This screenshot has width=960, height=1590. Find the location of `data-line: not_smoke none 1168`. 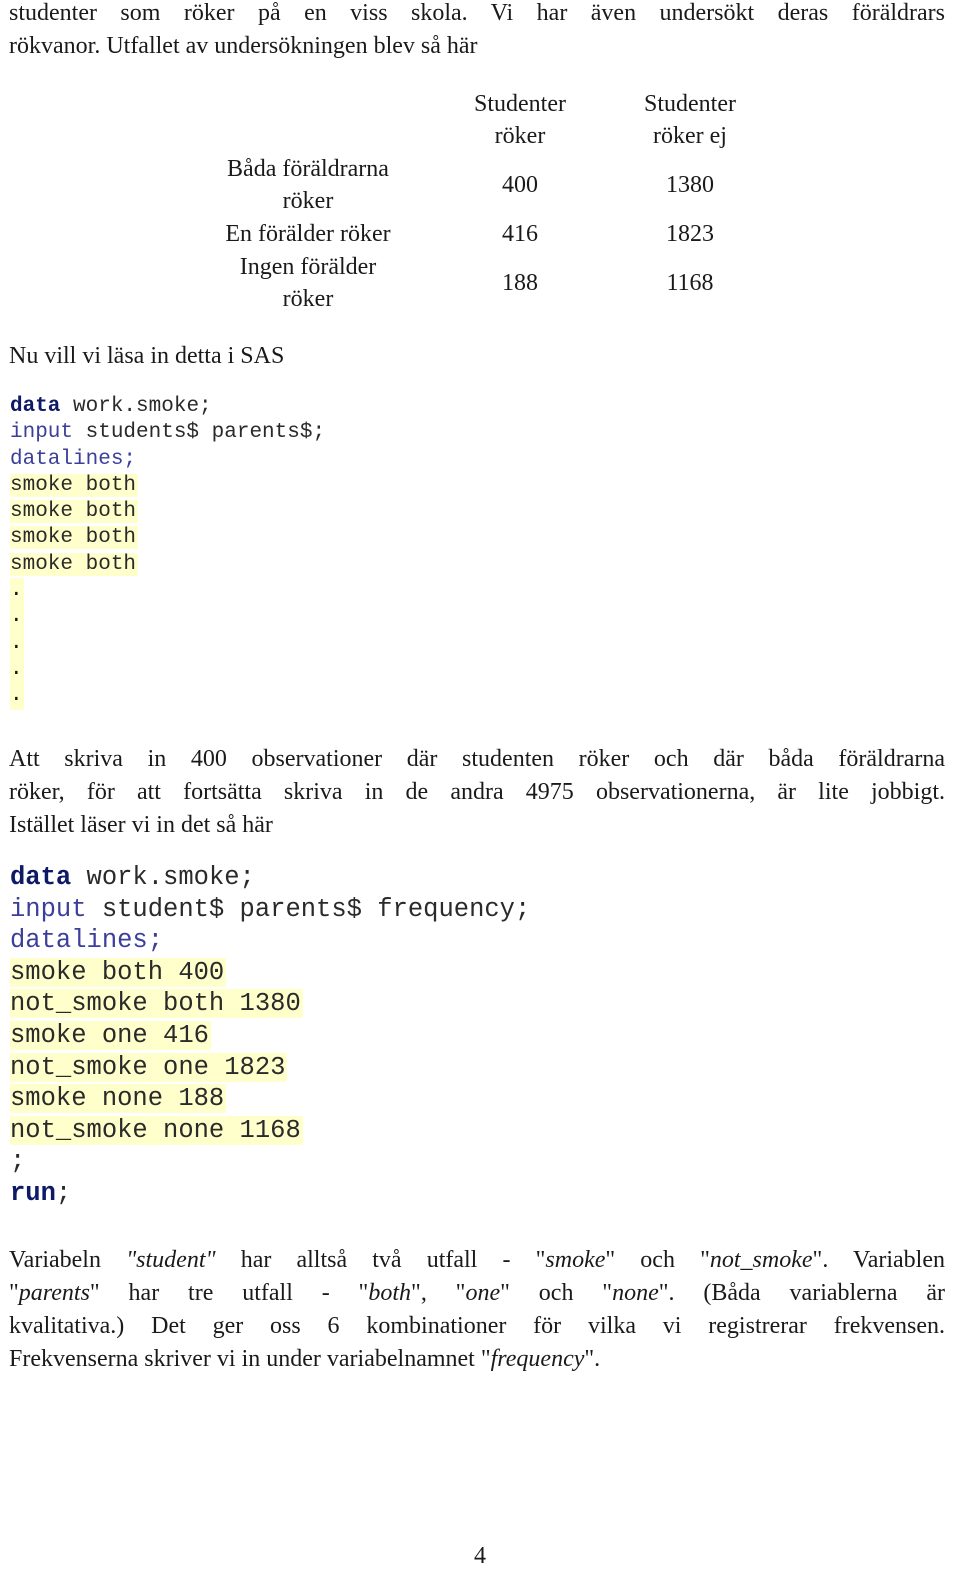

data-line: not_smoke none 1168 is located at coordinates (156, 1130).